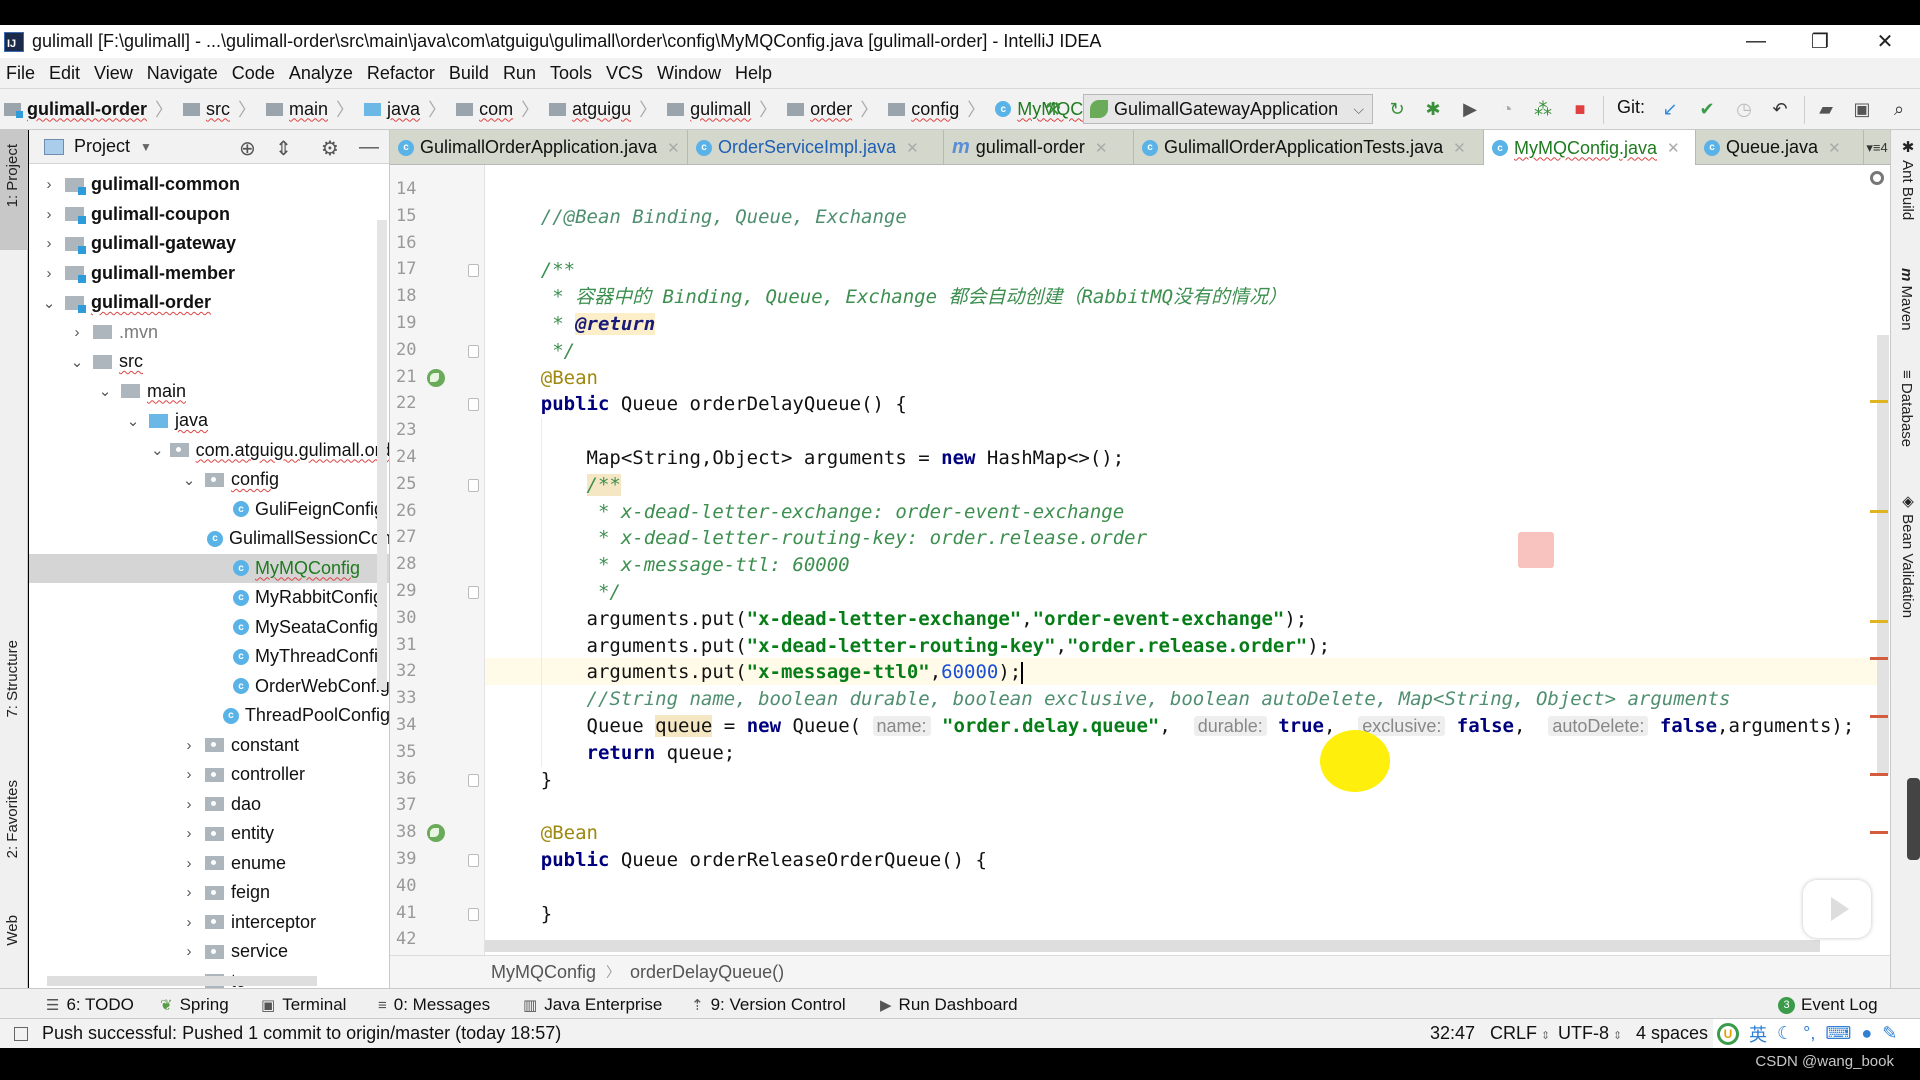 The width and height of the screenshot is (1920, 1080). What do you see at coordinates (21, 1033) in the screenshot?
I see `toggle-tool-windows-icon` at bounding box center [21, 1033].